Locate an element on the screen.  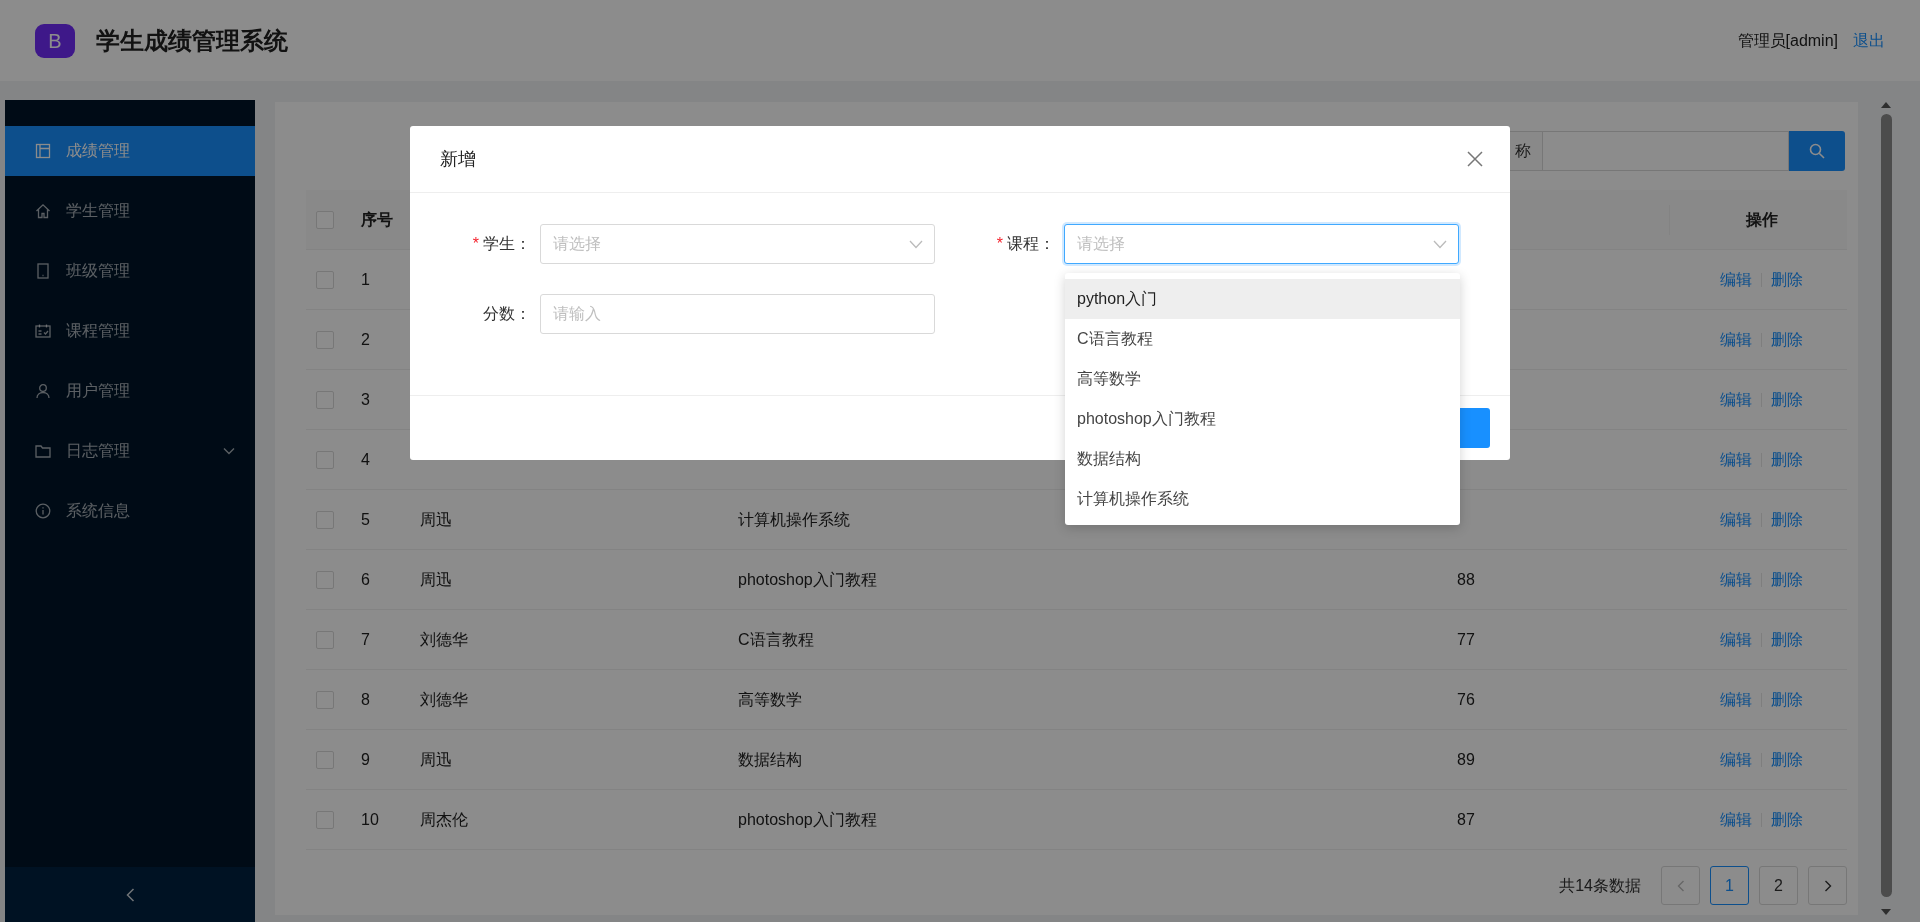
dropdown-option: photoshop入门教程 is located at coordinates (1262, 419).